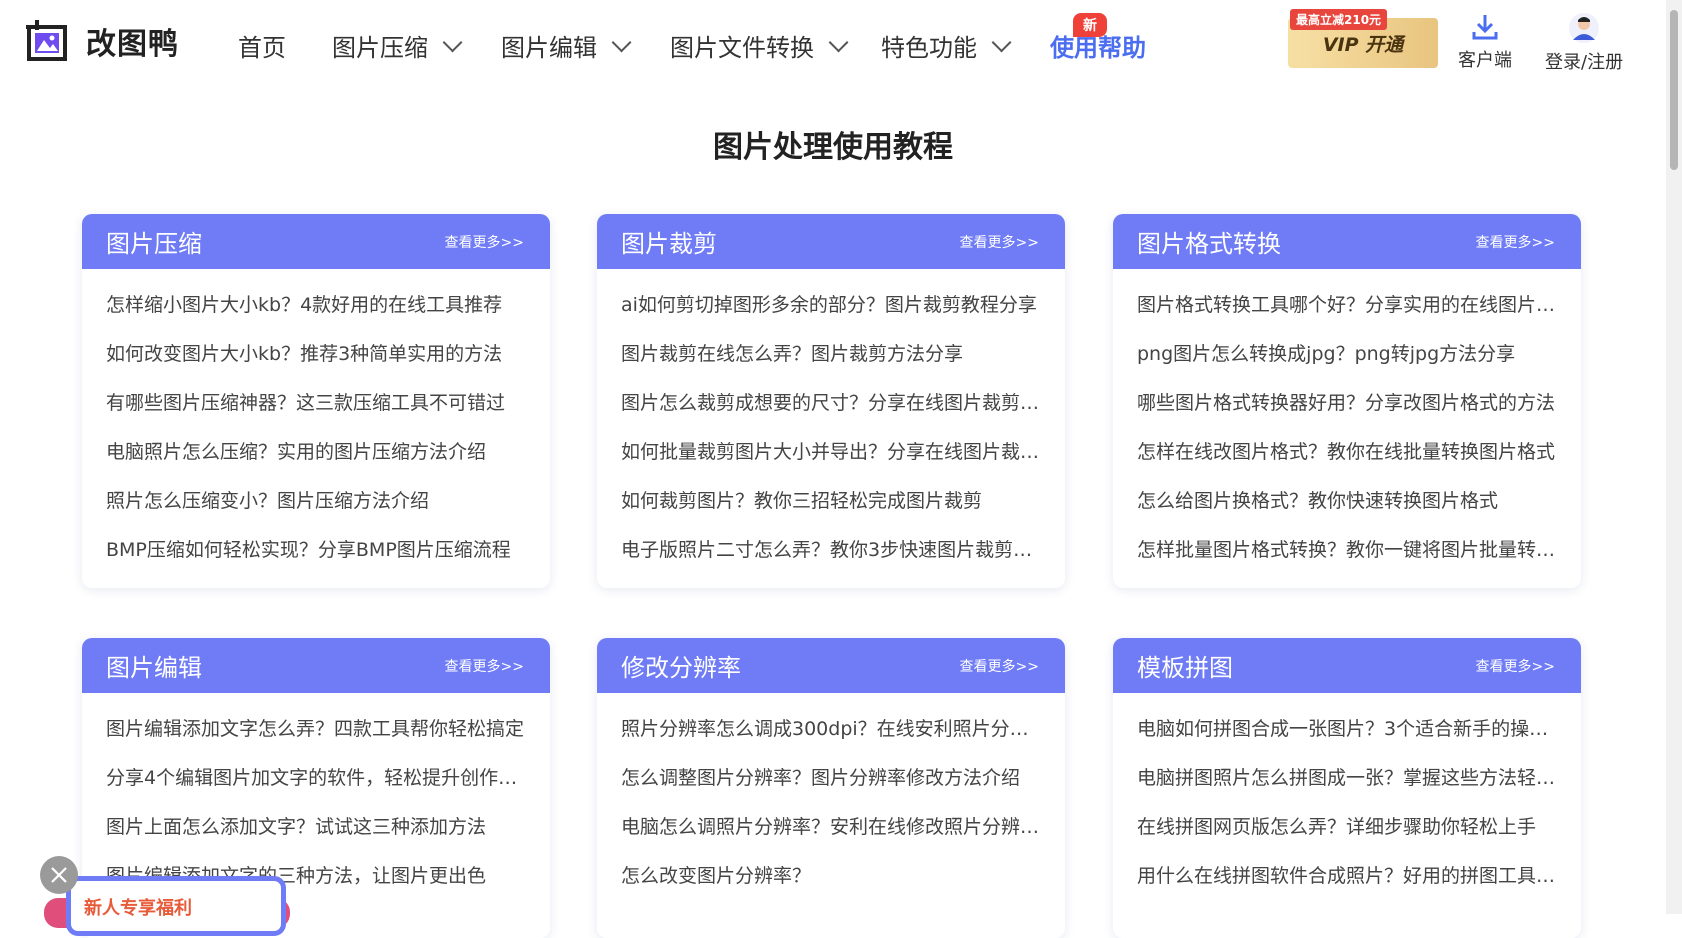  What do you see at coordinates (831, 665) in the screenshot?
I see `card-header: 修改分辨率 查看更多>>` at bounding box center [831, 665].